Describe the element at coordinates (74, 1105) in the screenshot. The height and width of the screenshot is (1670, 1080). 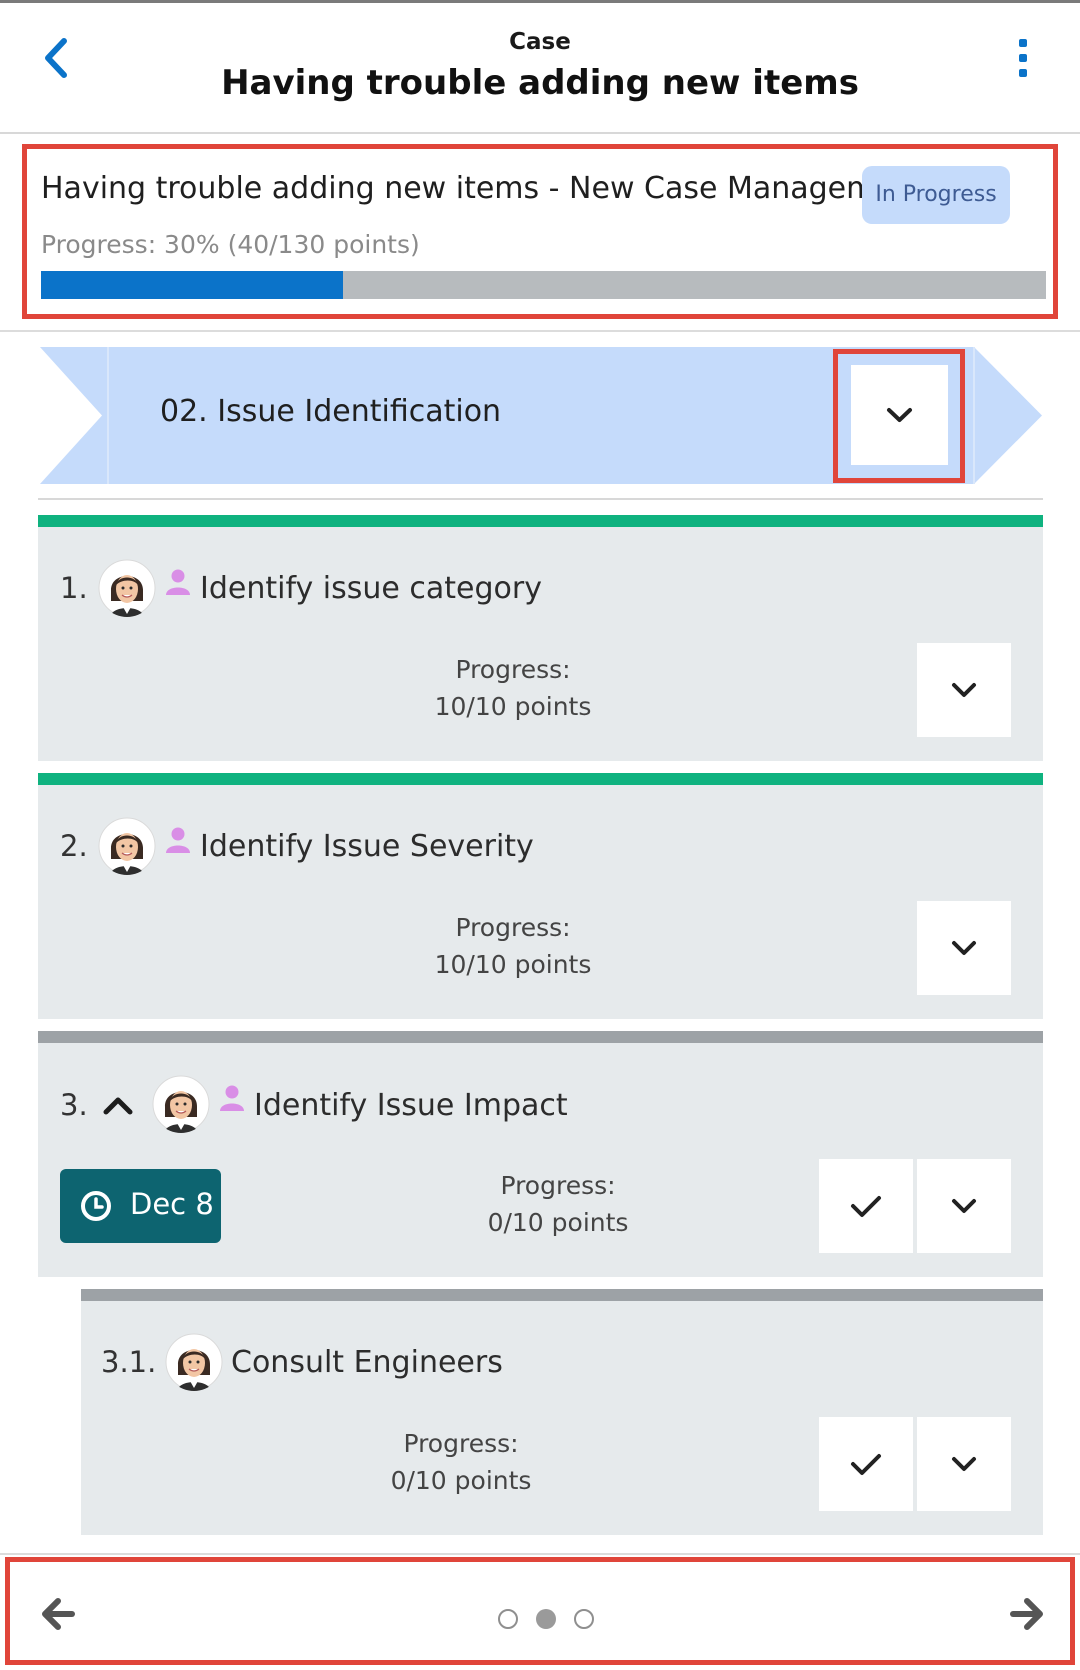
I see `task-number: 3.` at that location.